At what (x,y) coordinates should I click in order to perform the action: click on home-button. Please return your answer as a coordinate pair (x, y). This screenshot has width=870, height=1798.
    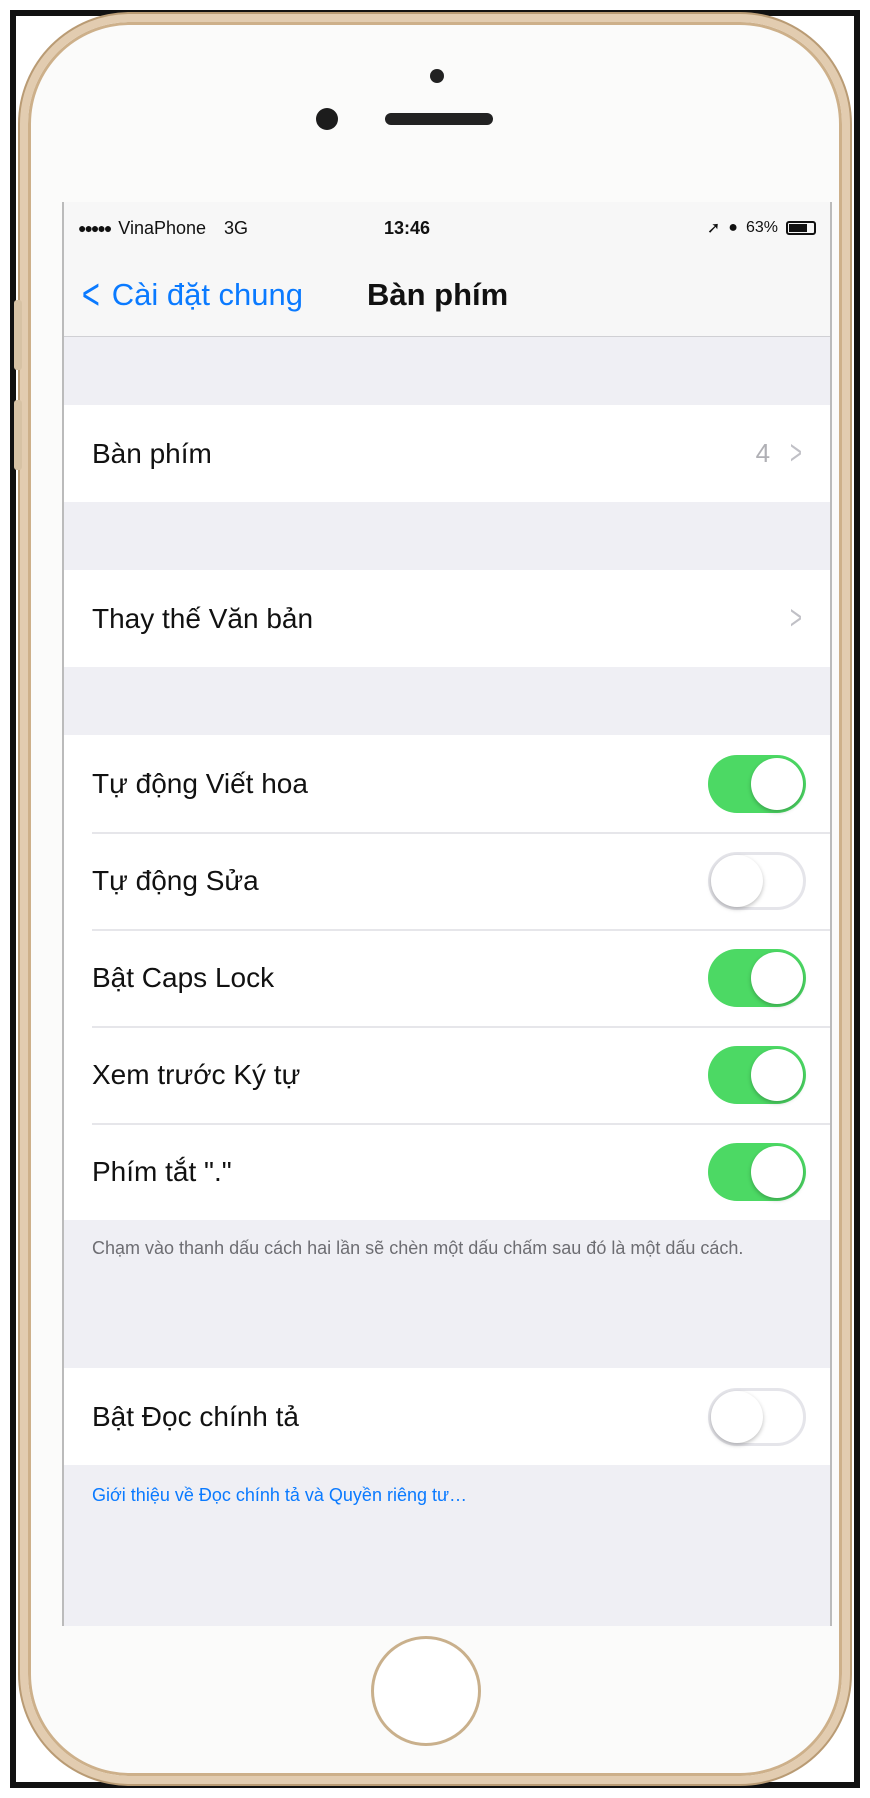
    Looking at the image, I should click on (426, 1691).